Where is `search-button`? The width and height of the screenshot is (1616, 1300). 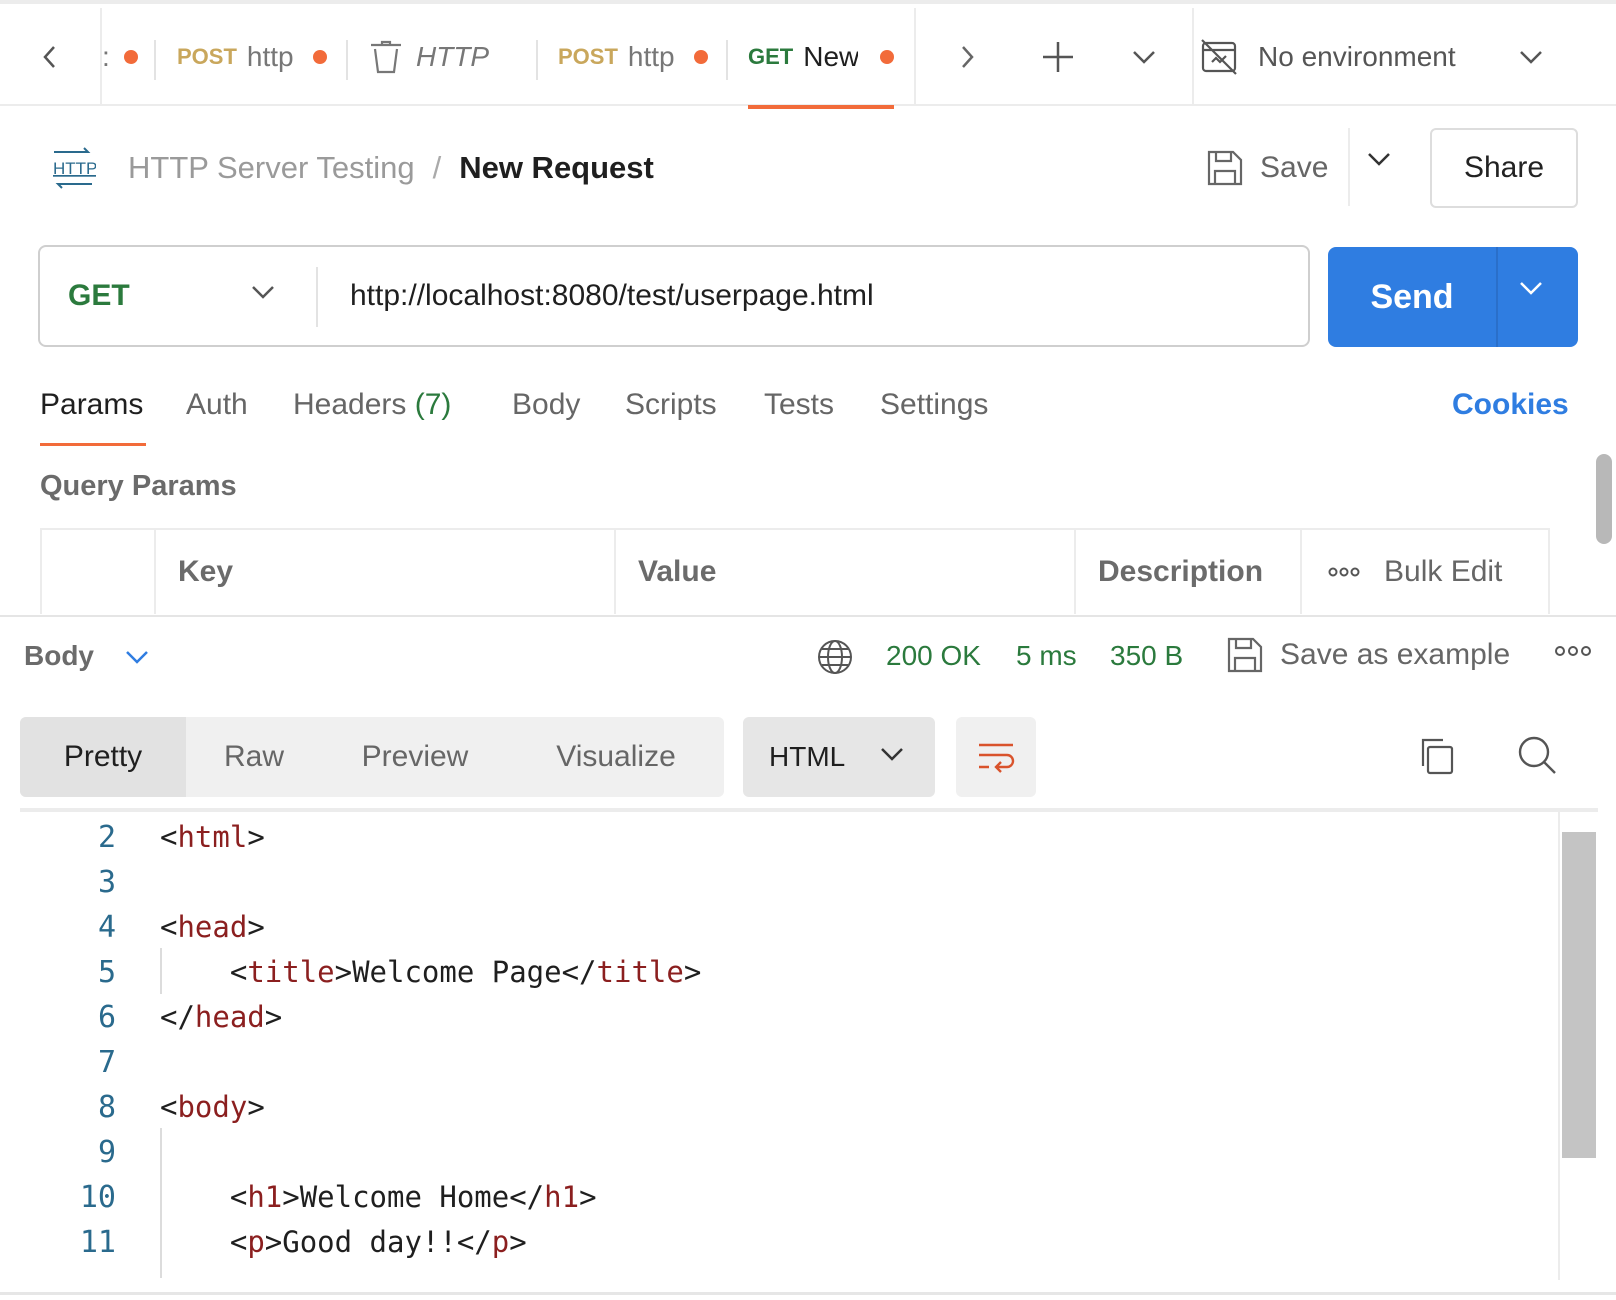
search-button is located at coordinates (1537, 757).